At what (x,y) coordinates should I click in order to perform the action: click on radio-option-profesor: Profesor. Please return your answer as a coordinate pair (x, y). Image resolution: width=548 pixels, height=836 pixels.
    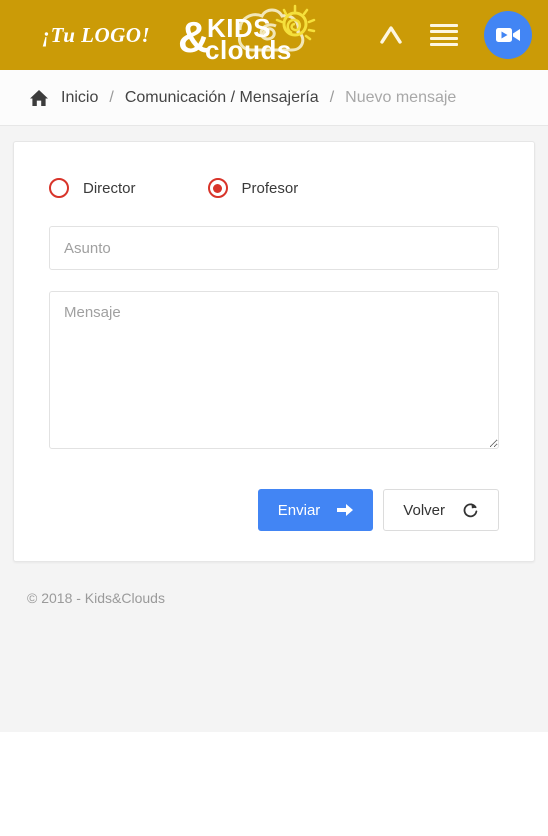
    Looking at the image, I should click on (253, 188).